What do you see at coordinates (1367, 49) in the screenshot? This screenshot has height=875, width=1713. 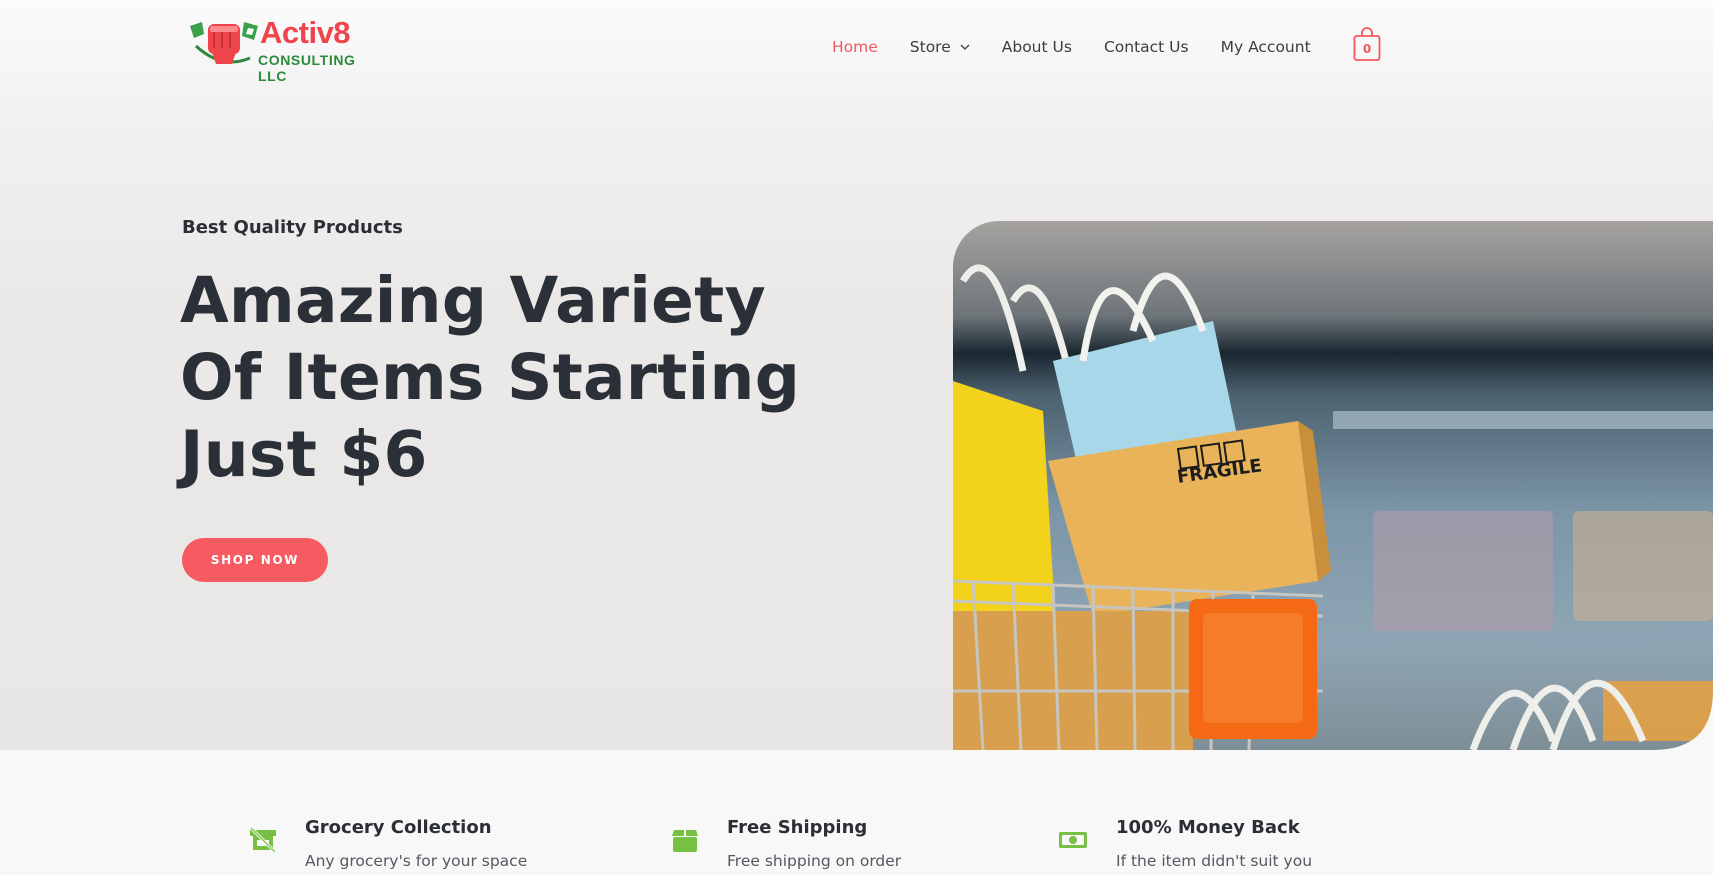 I see `cart-count: 0` at bounding box center [1367, 49].